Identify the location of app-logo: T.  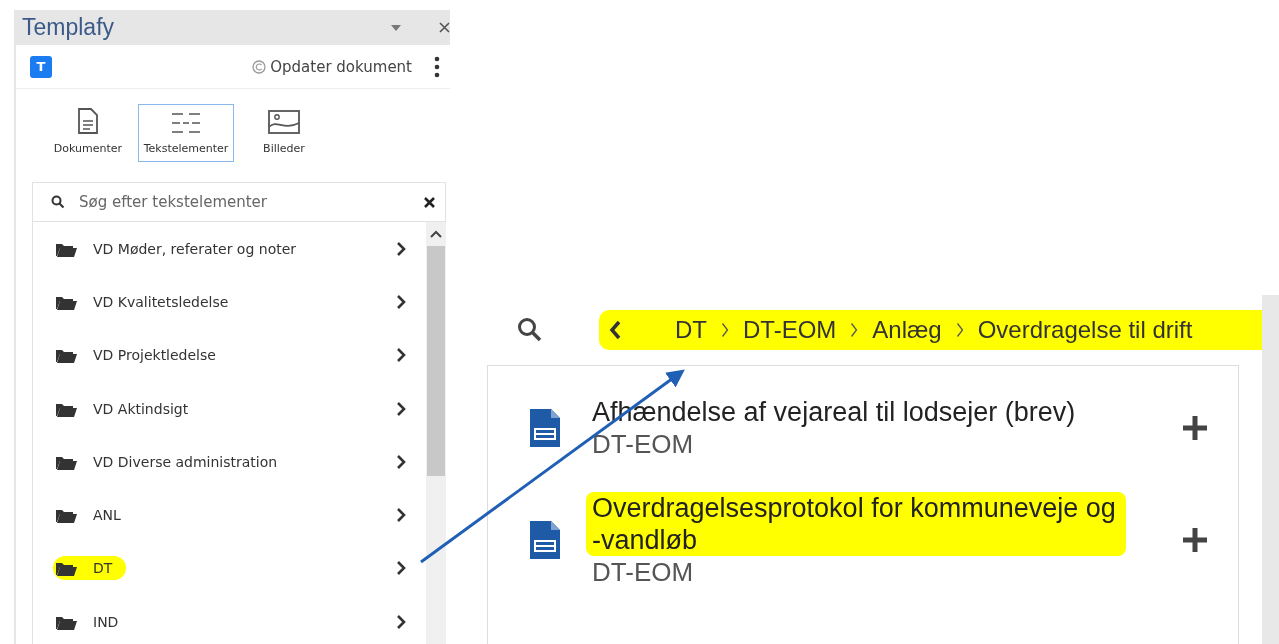
(41, 66).